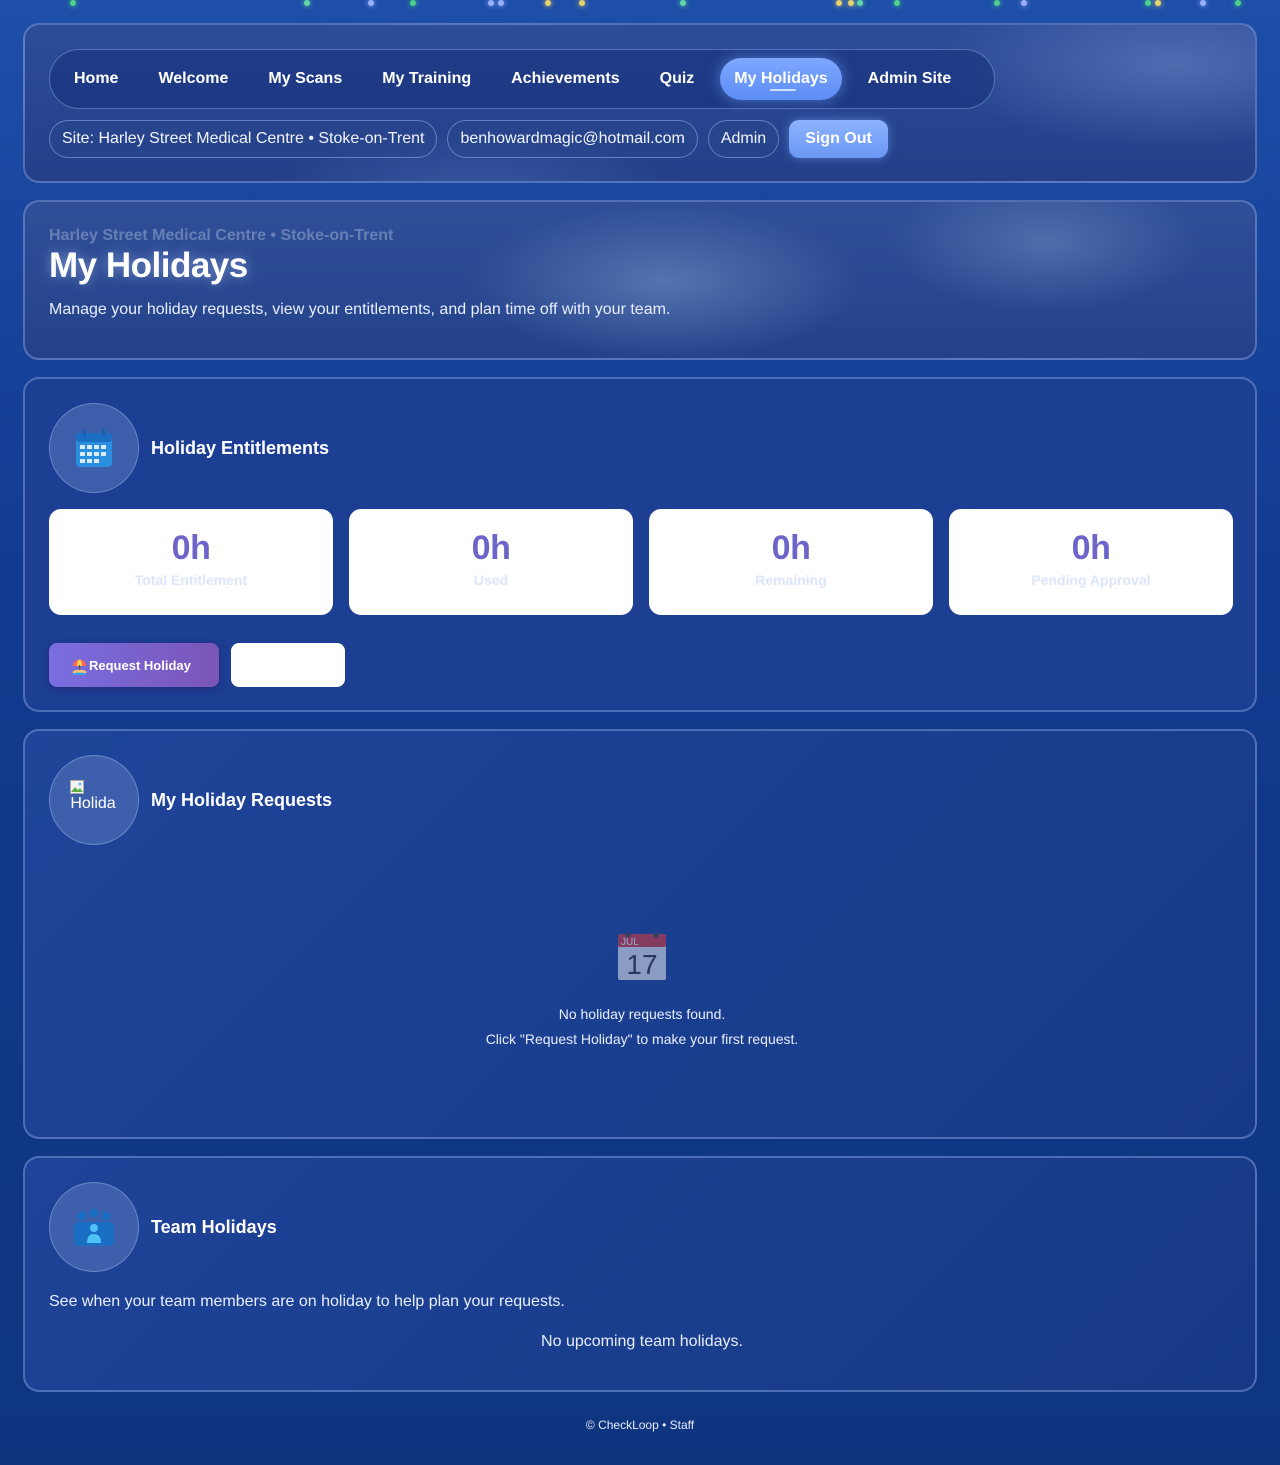  Describe the element at coordinates (743, 139) in the screenshot. I see `role-pill: Admin` at that location.